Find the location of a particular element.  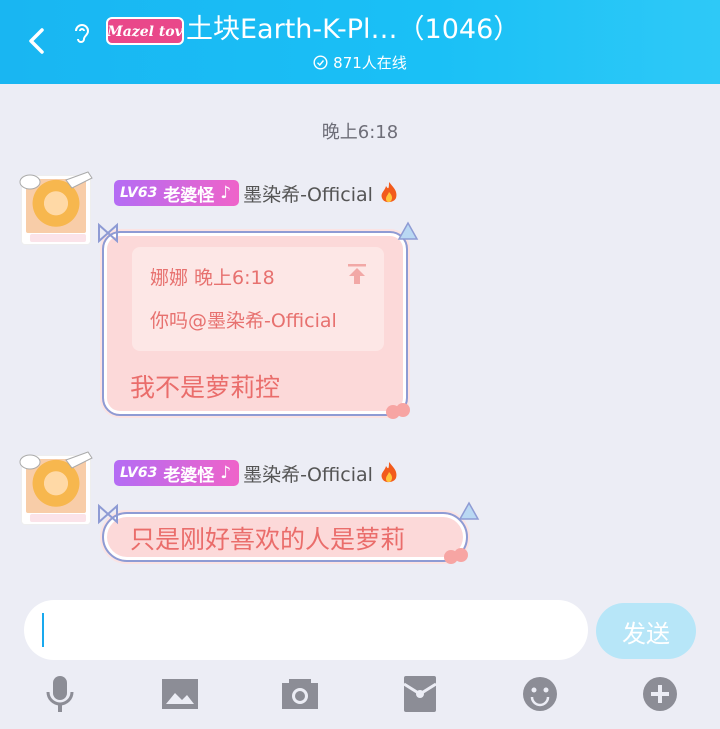

microphone-icon is located at coordinates (60, 694).